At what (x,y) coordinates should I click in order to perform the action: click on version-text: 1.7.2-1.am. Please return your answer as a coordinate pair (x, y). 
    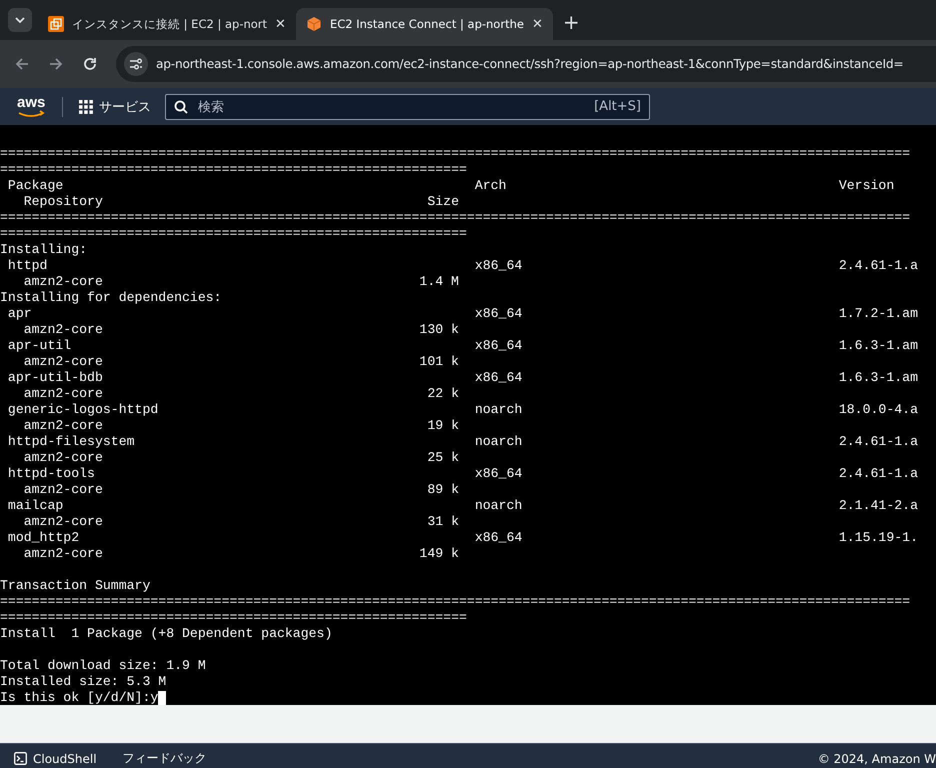
    Looking at the image, I should click on (878, 314).